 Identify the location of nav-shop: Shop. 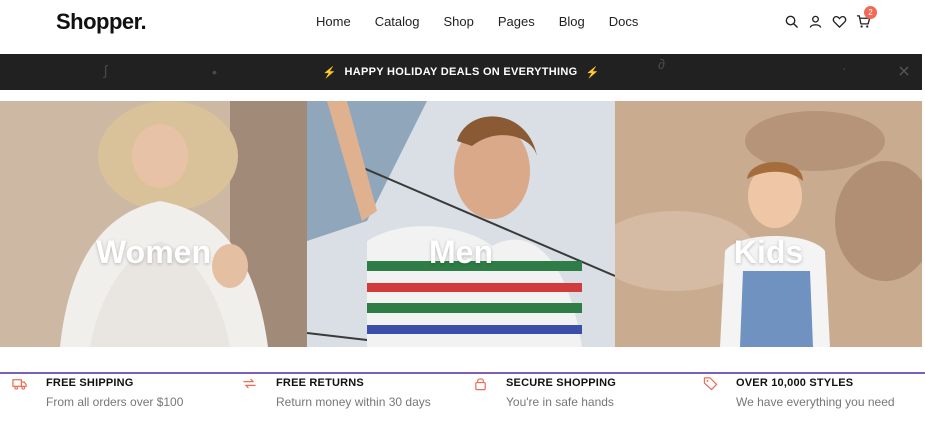
(459, 21).